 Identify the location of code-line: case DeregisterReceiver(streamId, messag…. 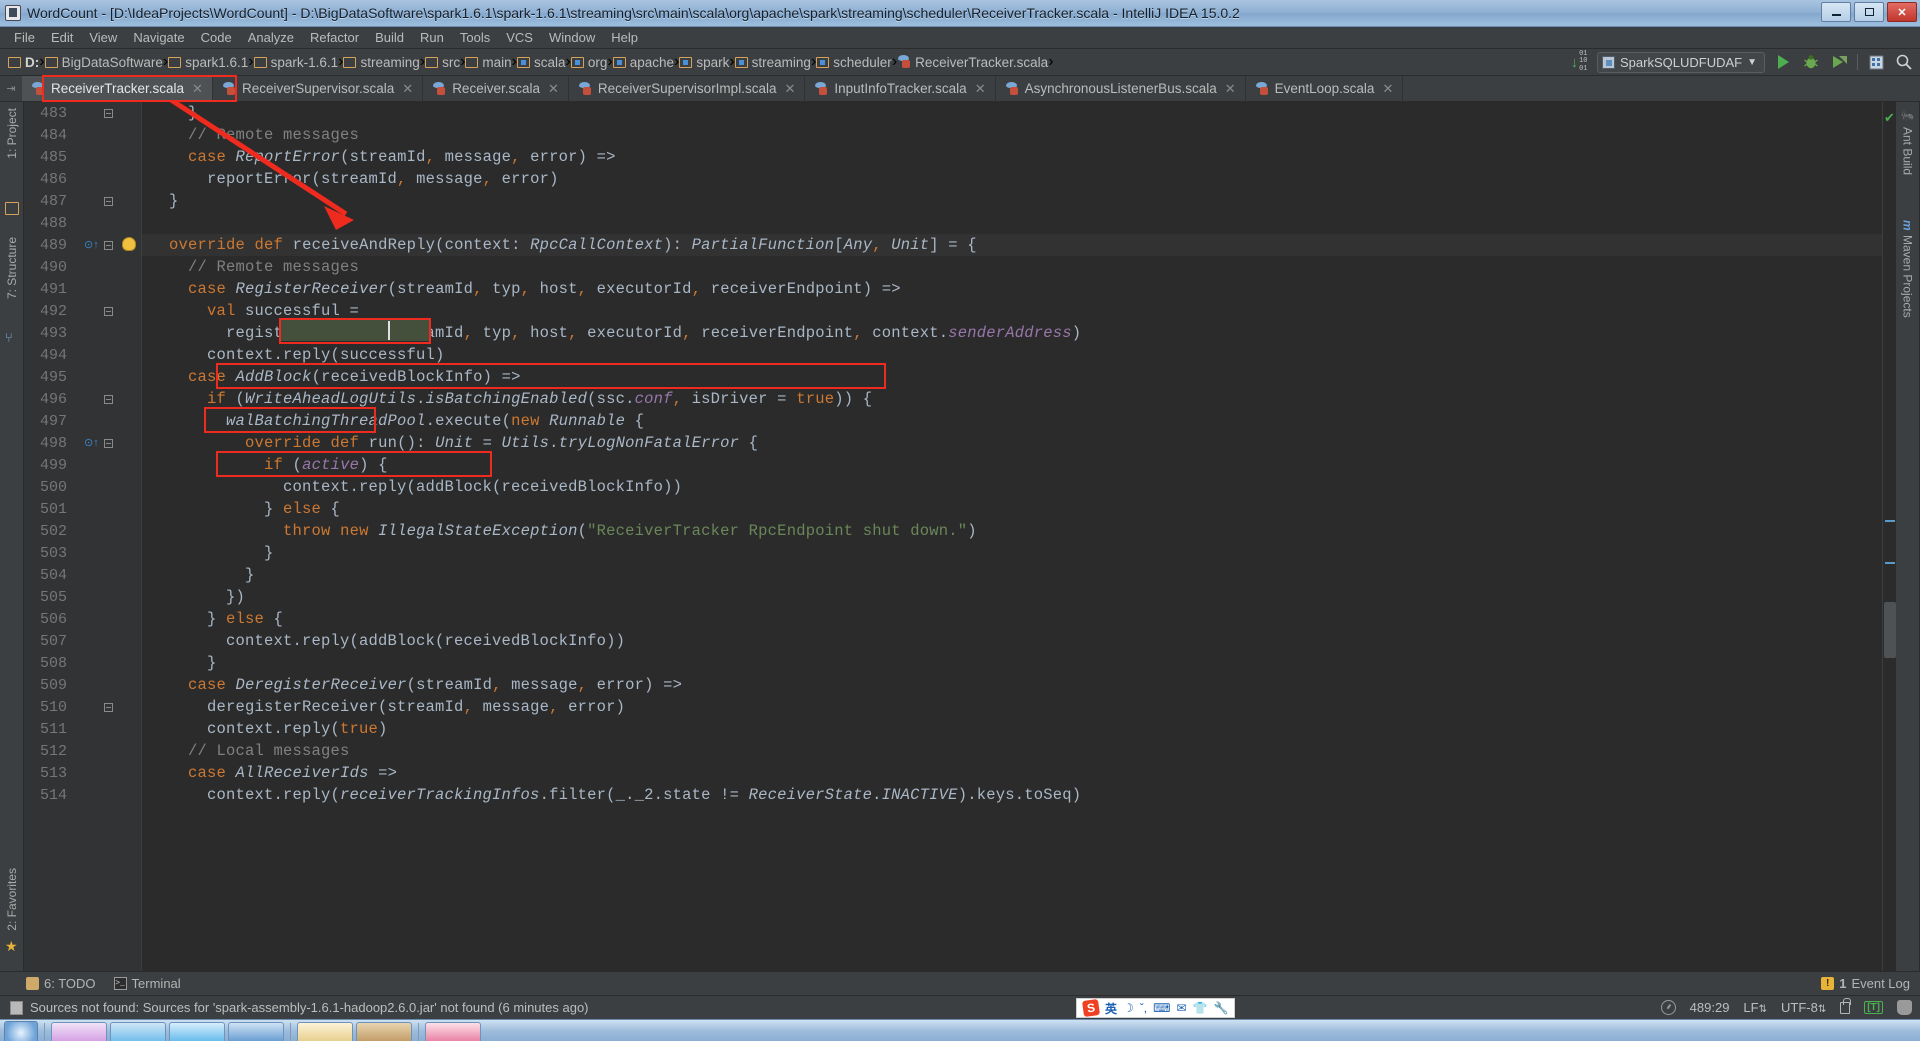
(416, 685).